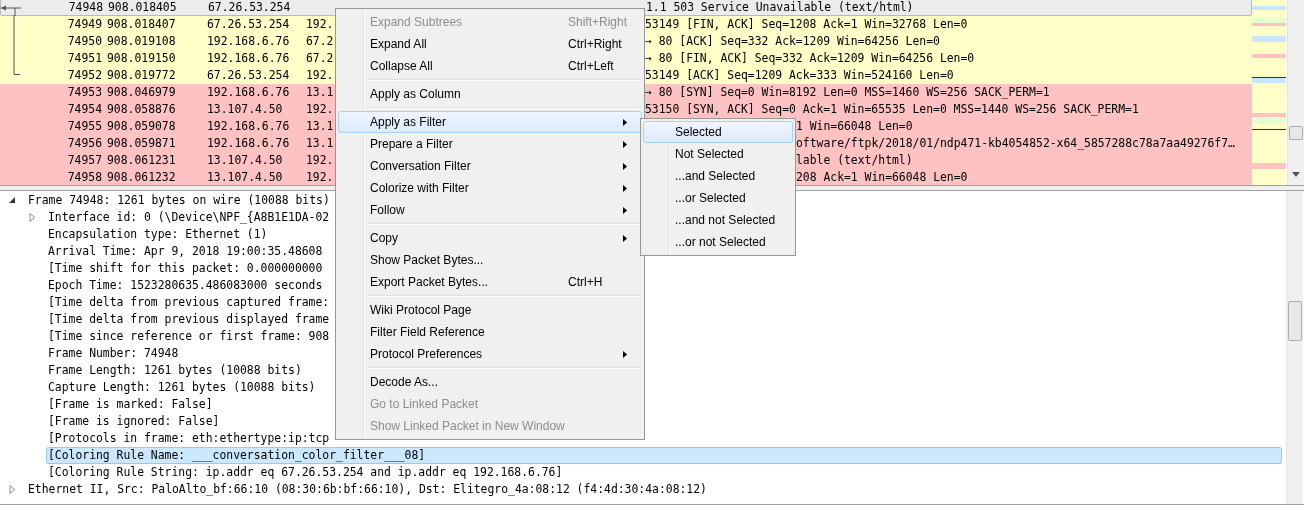  I want to click on packet-number: 74955, so click(84, 126).